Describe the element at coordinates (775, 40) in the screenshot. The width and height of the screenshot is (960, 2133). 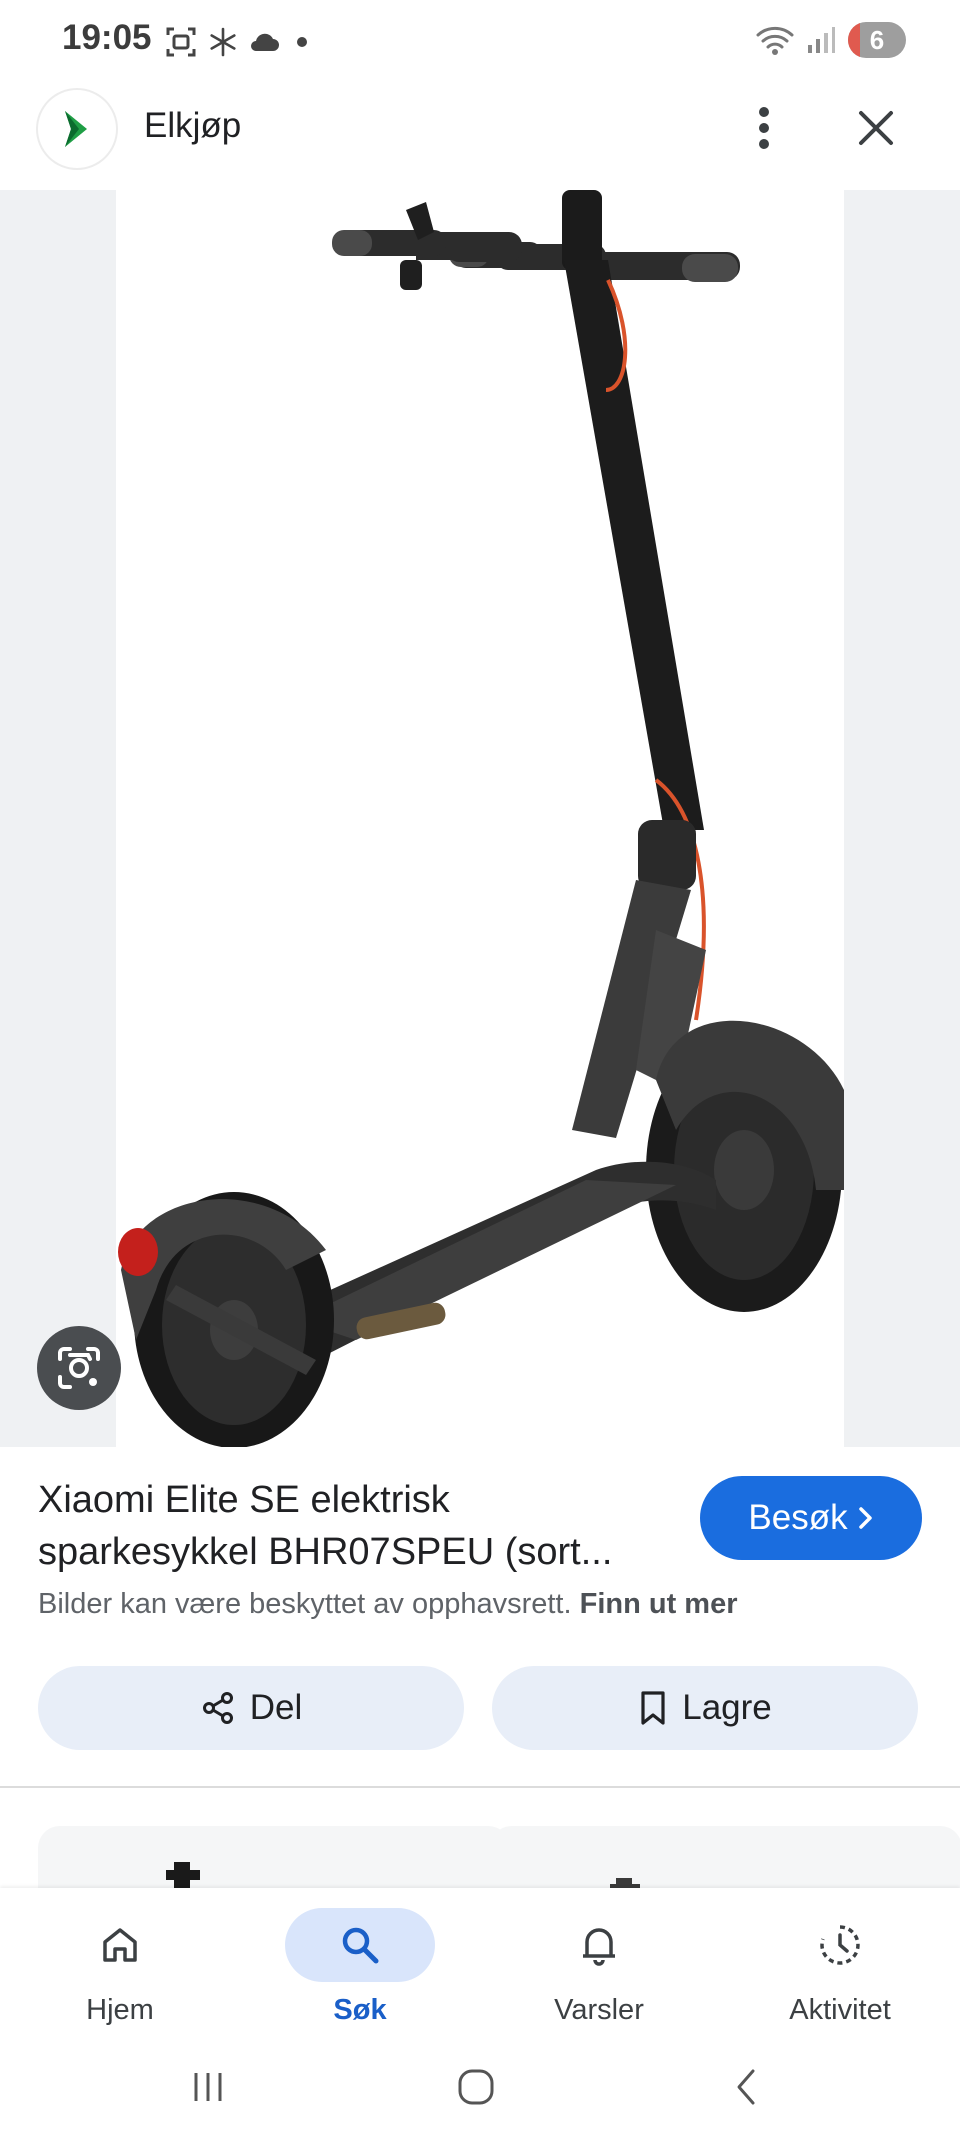
I see `wifi-icon` at that location.